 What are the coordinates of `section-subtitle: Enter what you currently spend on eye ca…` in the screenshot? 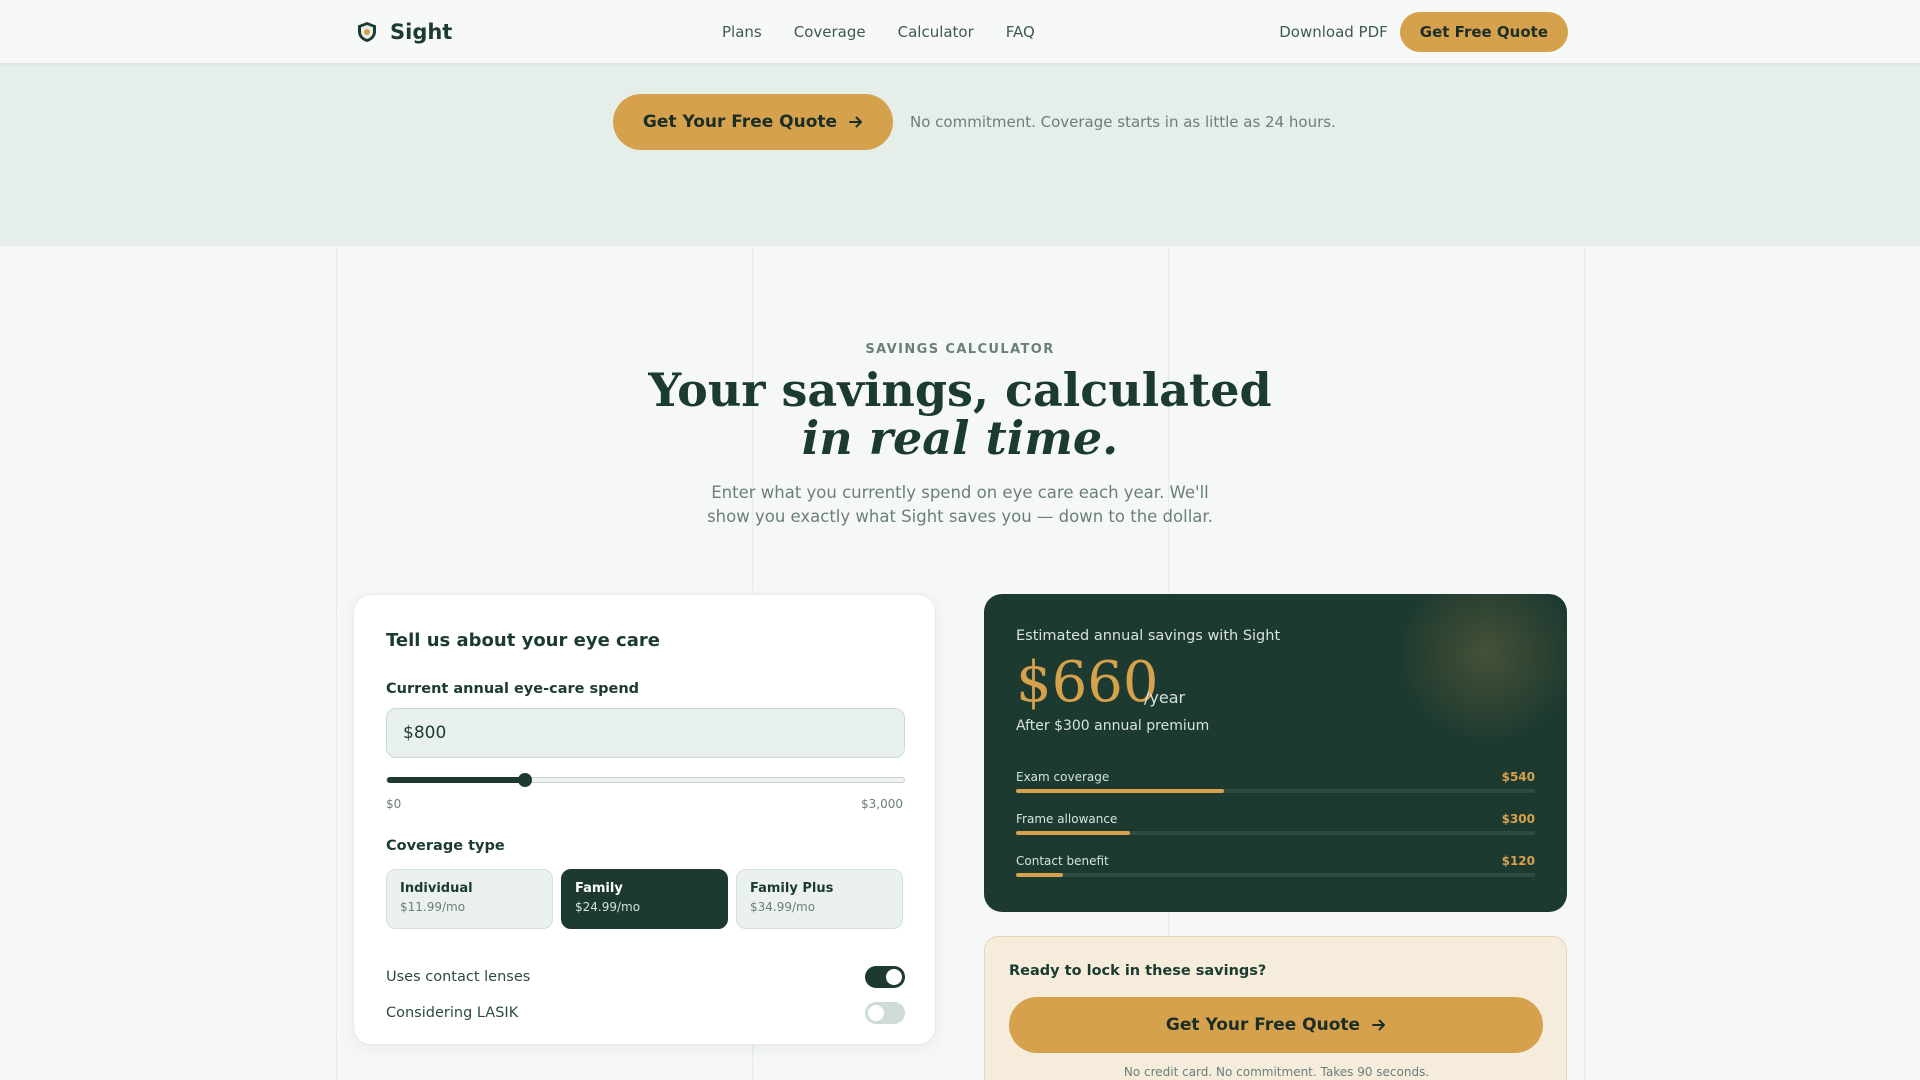 It's located at (960, 504).